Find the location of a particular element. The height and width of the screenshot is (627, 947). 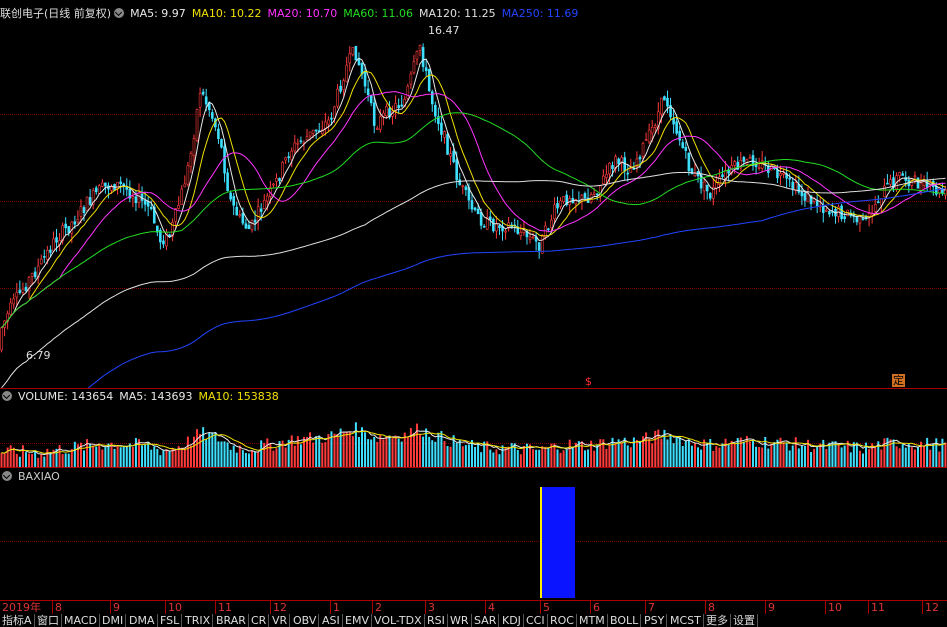

indicator-tab: VOL-TDX is located at coordinates (398, 620).